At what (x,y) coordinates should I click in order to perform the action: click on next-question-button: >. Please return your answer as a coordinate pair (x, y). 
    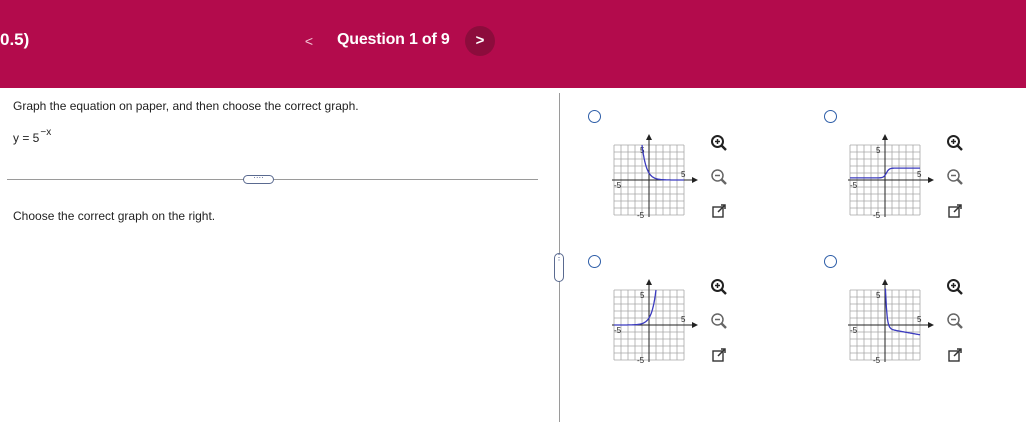
    Looking at the image, I should click on (480, 41).